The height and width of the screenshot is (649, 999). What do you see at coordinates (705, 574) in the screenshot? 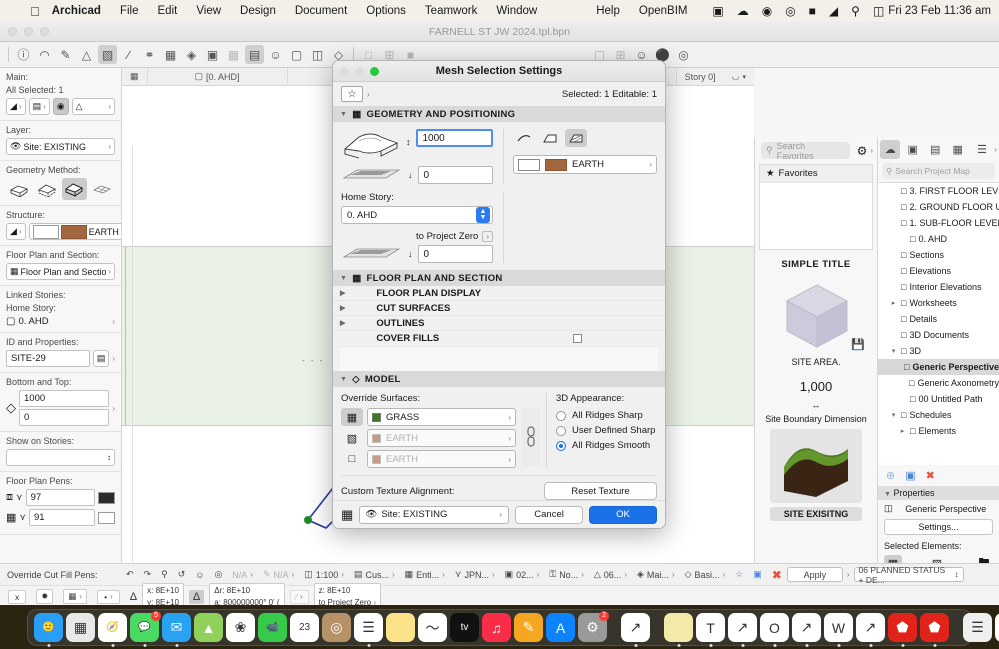
I see `status-basic: ◇ Basi... ›` at bounding box center [705, 574].